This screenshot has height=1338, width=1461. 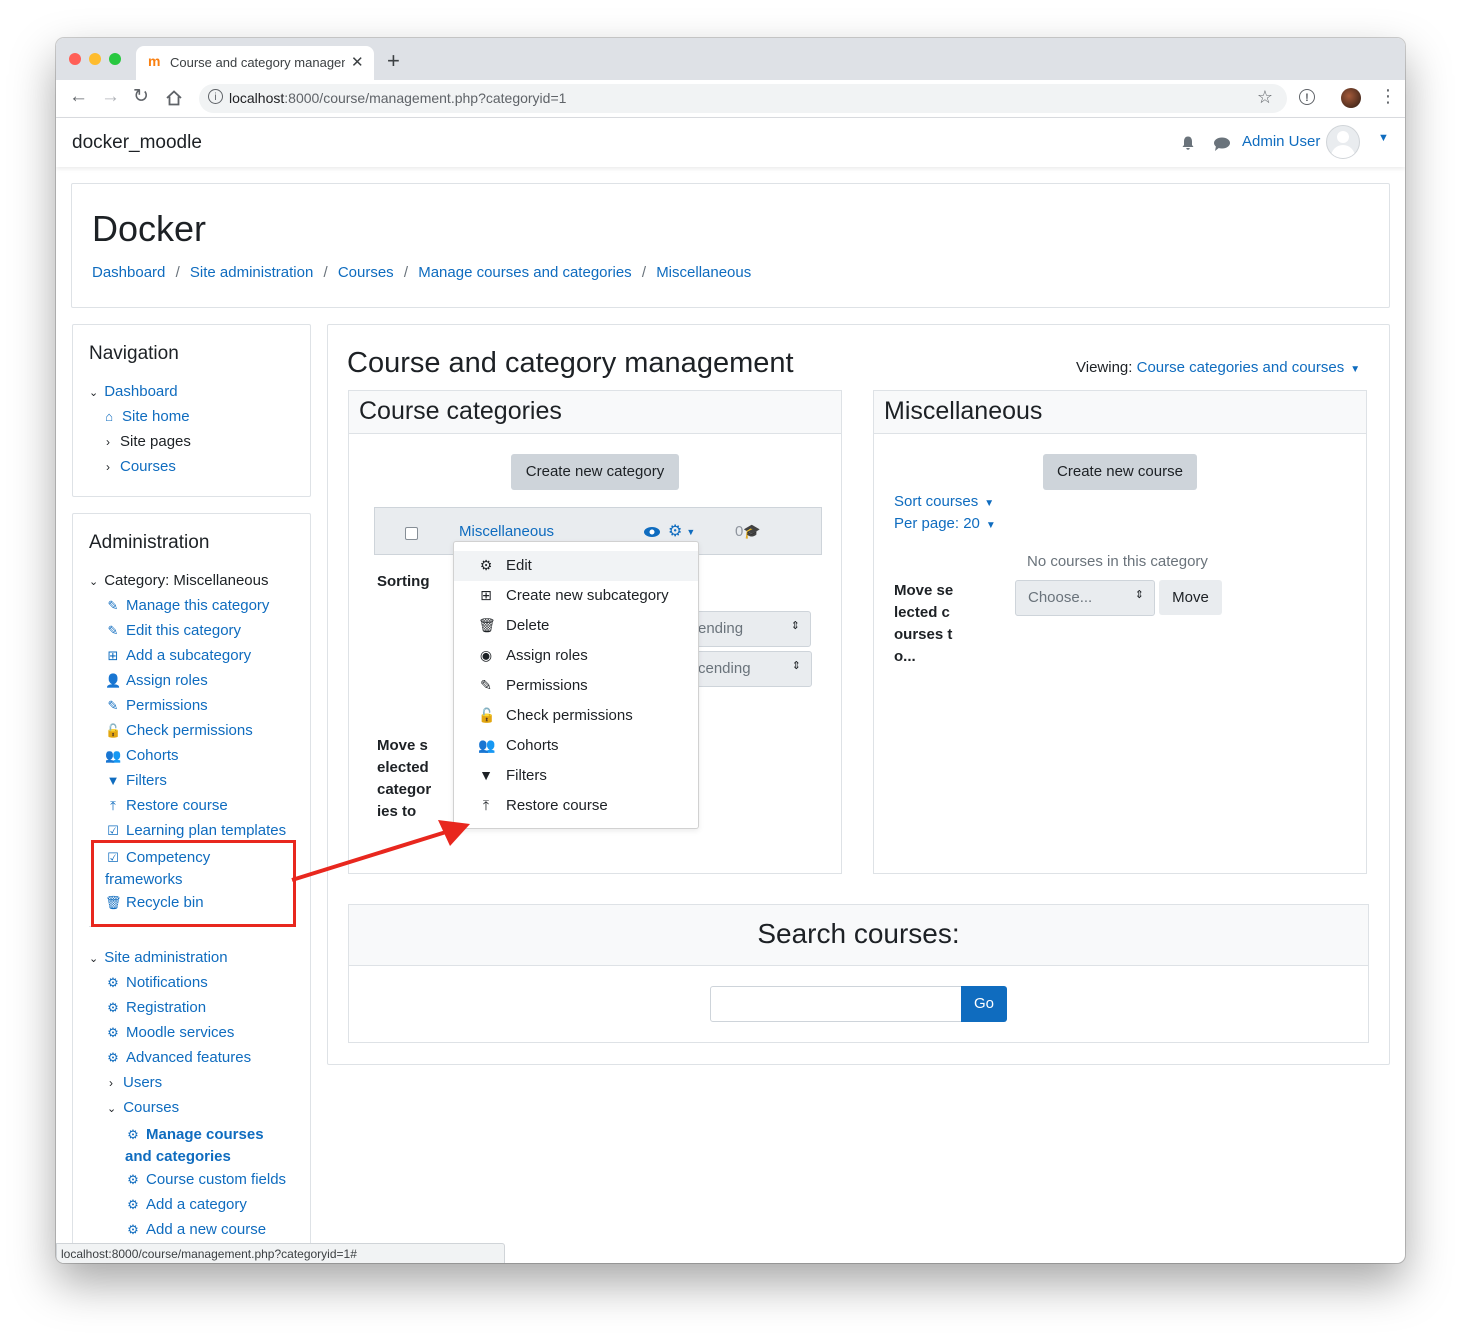 I want to click on site-admin-manage-courses: ⚙ Manage courses and categories, so click(x=207, y=1146).